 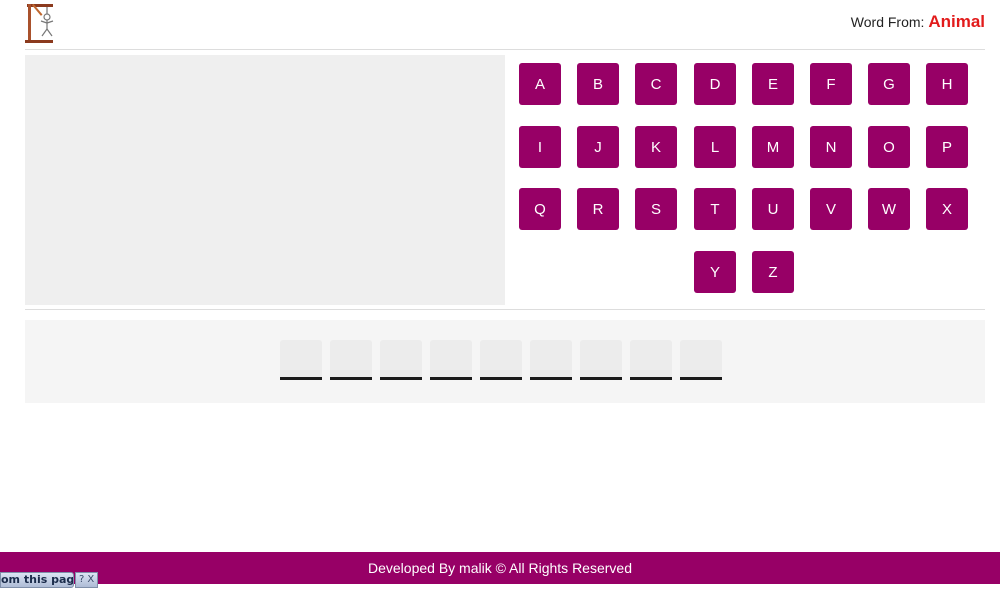 What do you see at coordinates (831, 84) in the screenshot?
I see `letter-key-f: F` at bounding box center [831, 84].